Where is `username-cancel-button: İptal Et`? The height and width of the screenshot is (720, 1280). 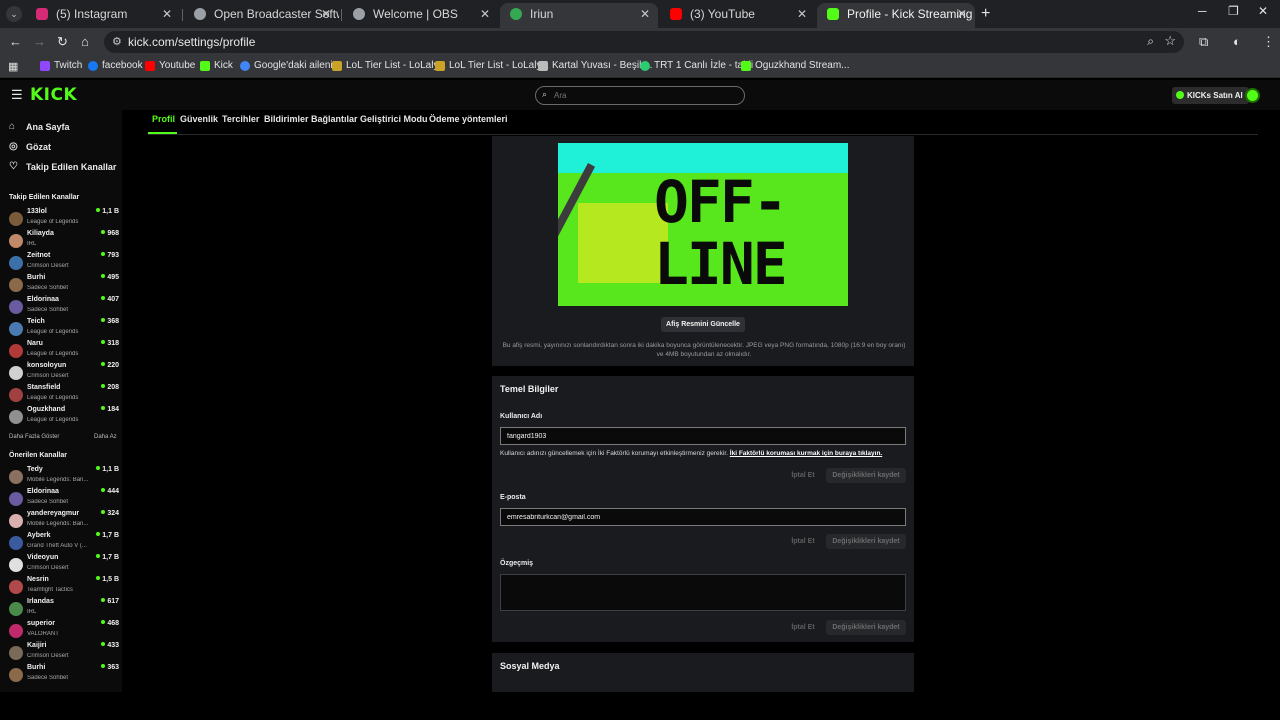
username-cancel-button: İptal Et is located at coordinates (803, 475).